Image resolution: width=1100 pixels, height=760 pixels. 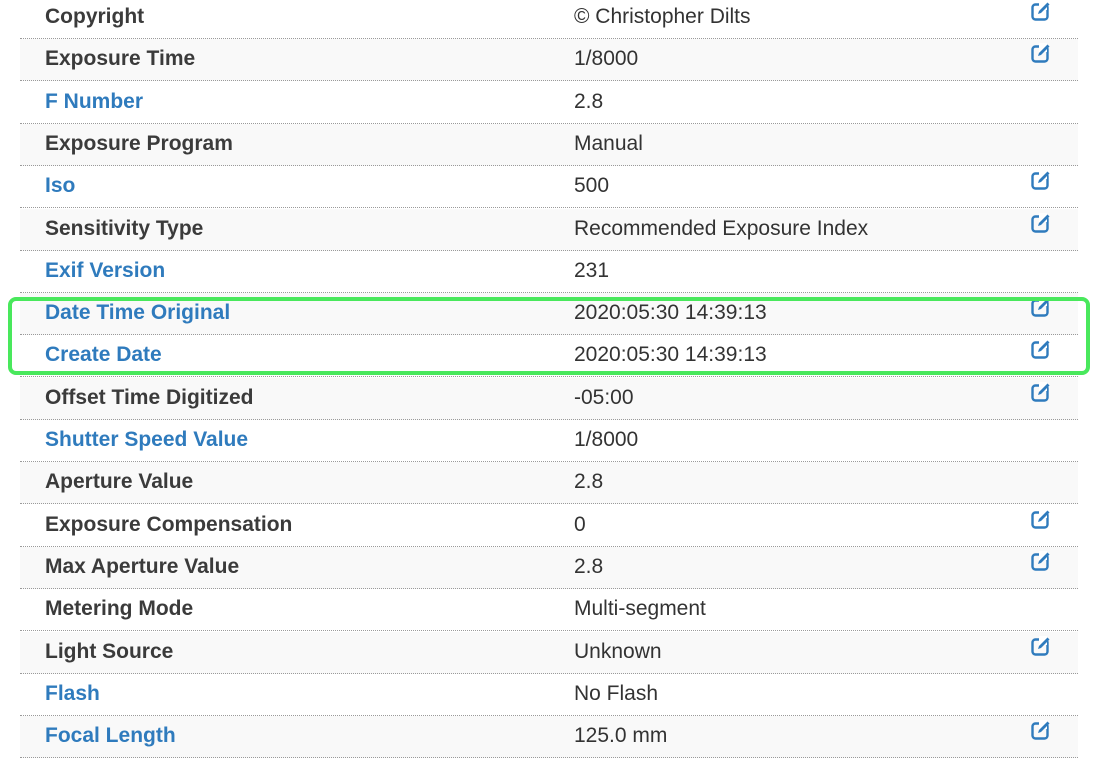 I want to click on field-value: 125.0 mm, so click(x=621, y=735).